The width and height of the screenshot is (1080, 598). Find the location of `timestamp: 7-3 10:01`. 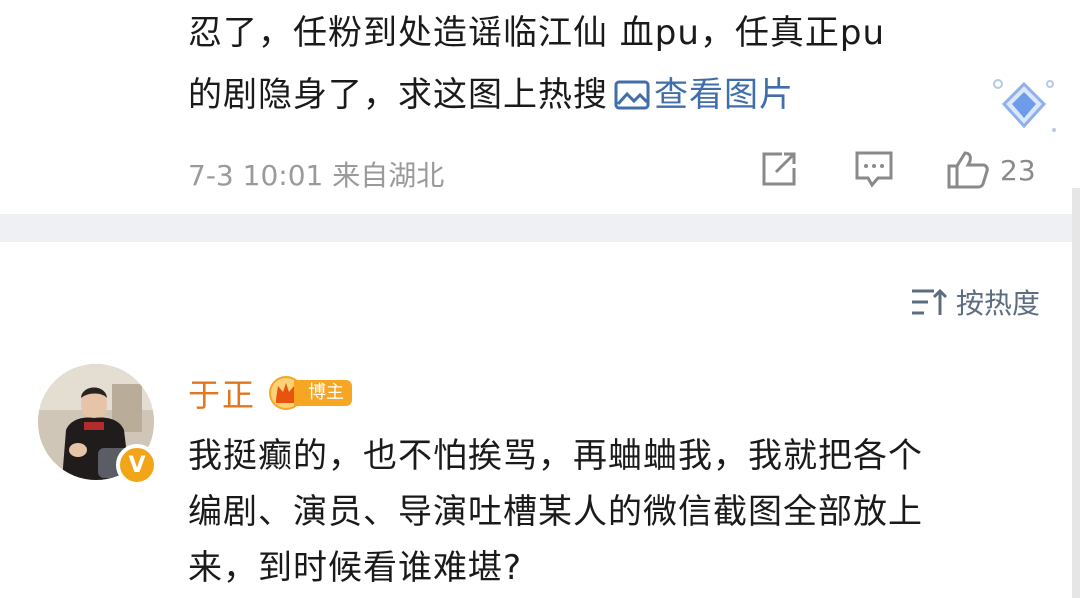

timestamp: 7-3 10:01 is located at coordinates (256, 175).